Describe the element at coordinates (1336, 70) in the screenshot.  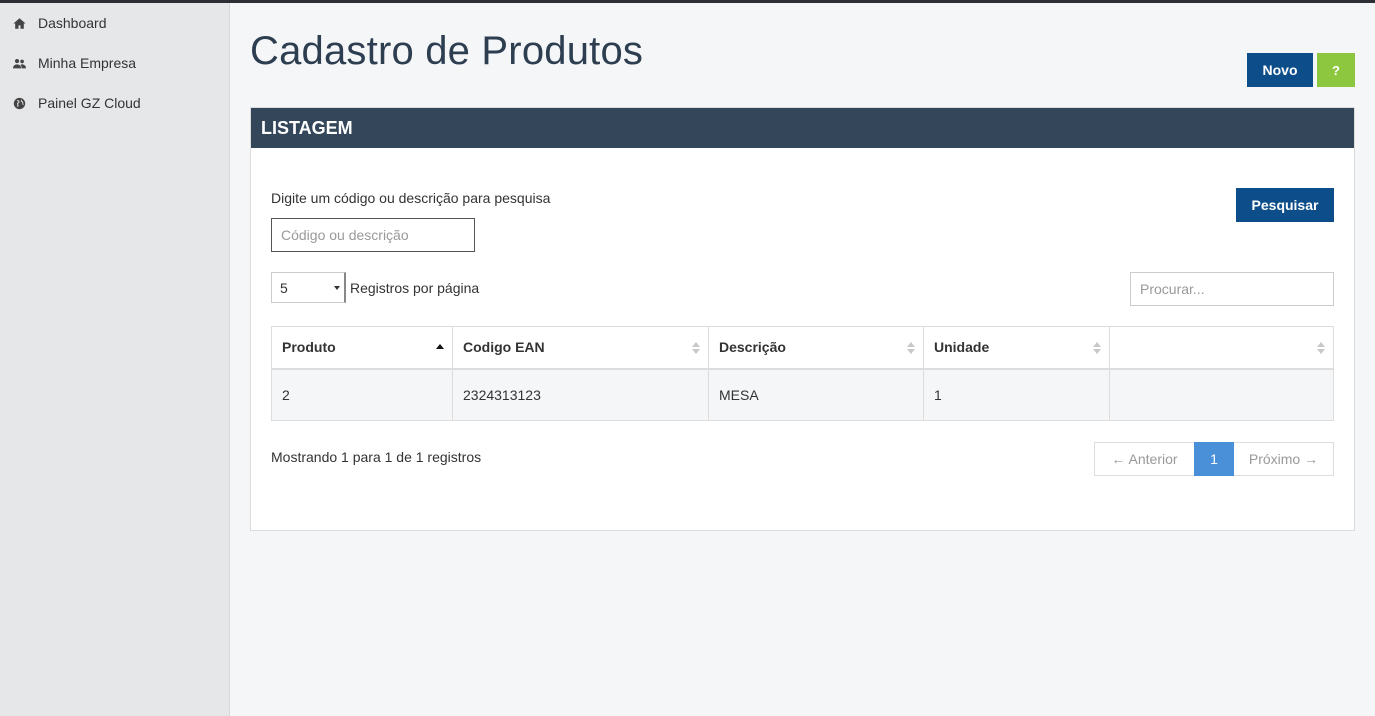
I see `help-button: ?` at that location.